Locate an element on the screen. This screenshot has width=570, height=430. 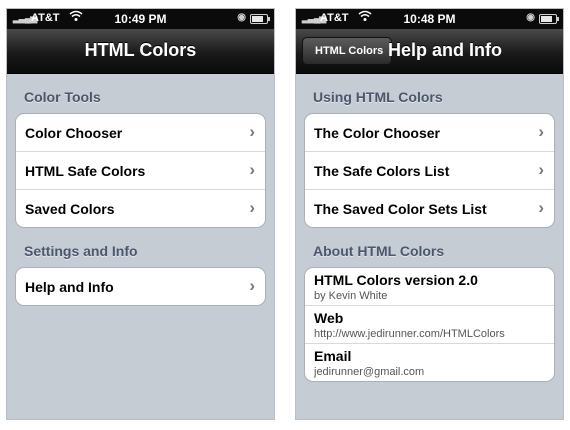
status-bar: ▂▃▄▅ AT&T 10:49 PM ◉ is located at coordinates (140, 19).